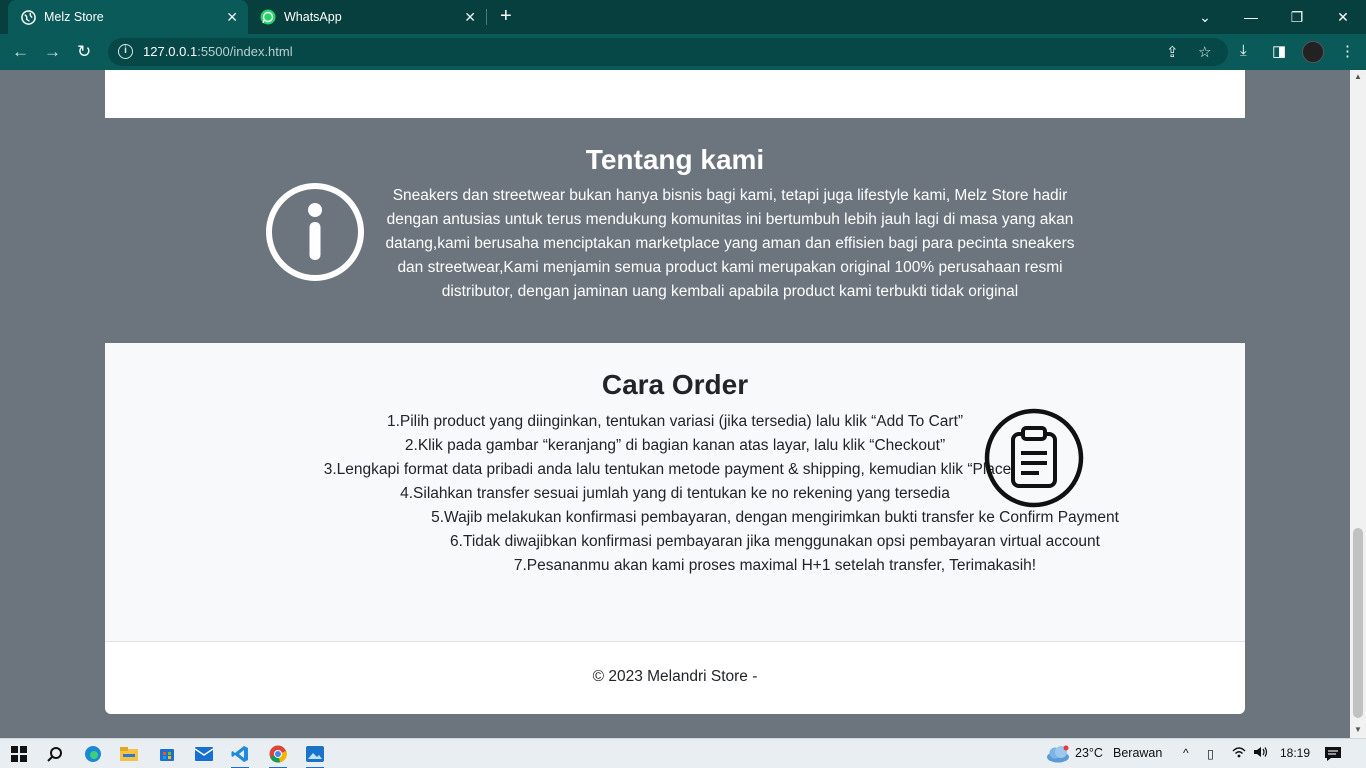 Image resolution: width=1366 pixels, height=768 pixels. I want to click on windows-start-icon, so click(19, 754).